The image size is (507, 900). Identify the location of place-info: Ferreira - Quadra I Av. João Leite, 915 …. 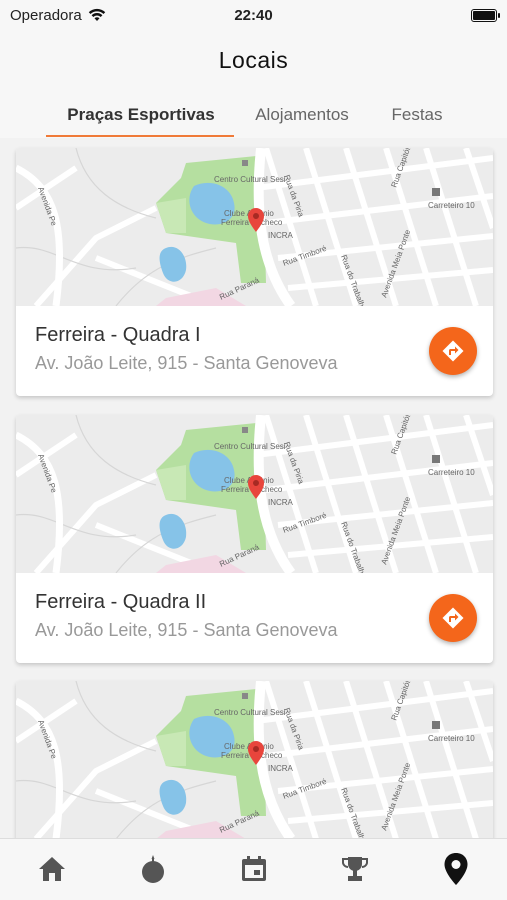
(254, 351).